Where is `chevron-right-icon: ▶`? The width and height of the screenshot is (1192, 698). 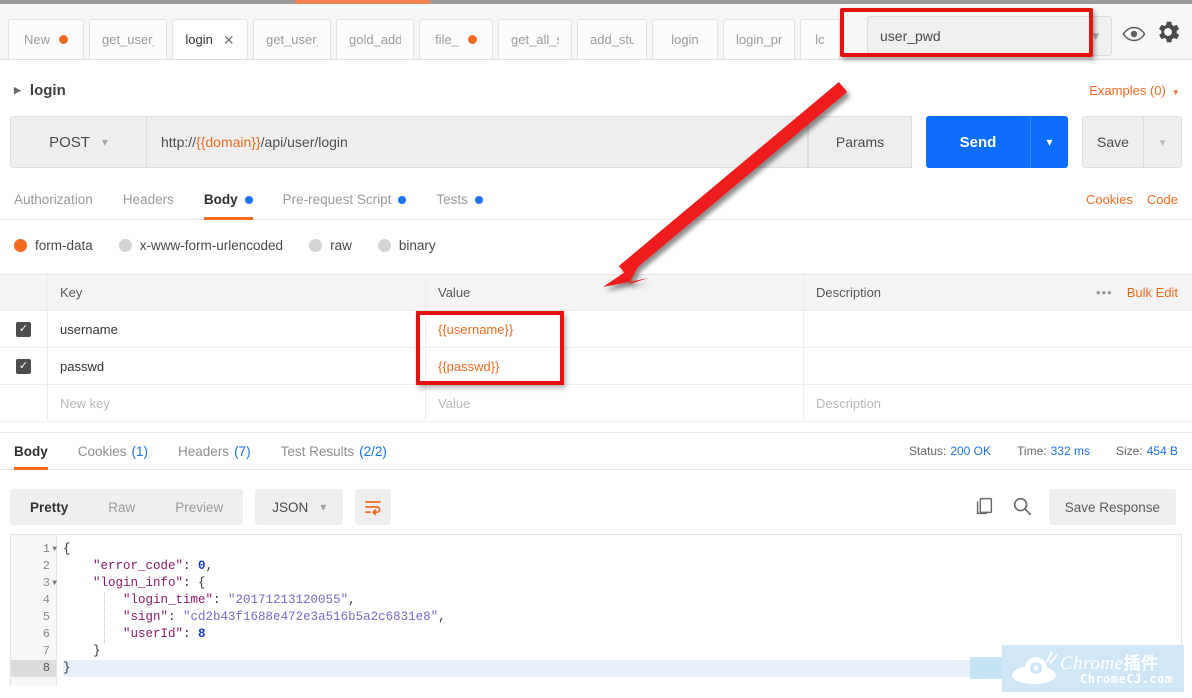
chevron-right-icon: ▶ is located at coordinates (17, 90).